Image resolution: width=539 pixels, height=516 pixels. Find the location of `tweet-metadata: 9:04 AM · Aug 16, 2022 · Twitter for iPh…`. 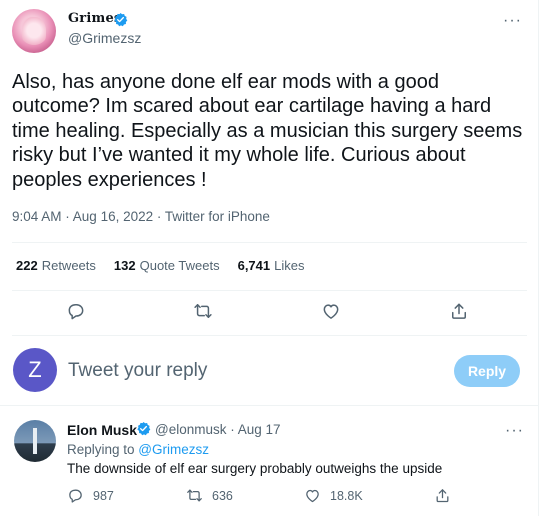

tweet-metadata: 9:04 AM · Aug 16, 2022 · Twitter for iPh… is located at coordinates (141, 216).